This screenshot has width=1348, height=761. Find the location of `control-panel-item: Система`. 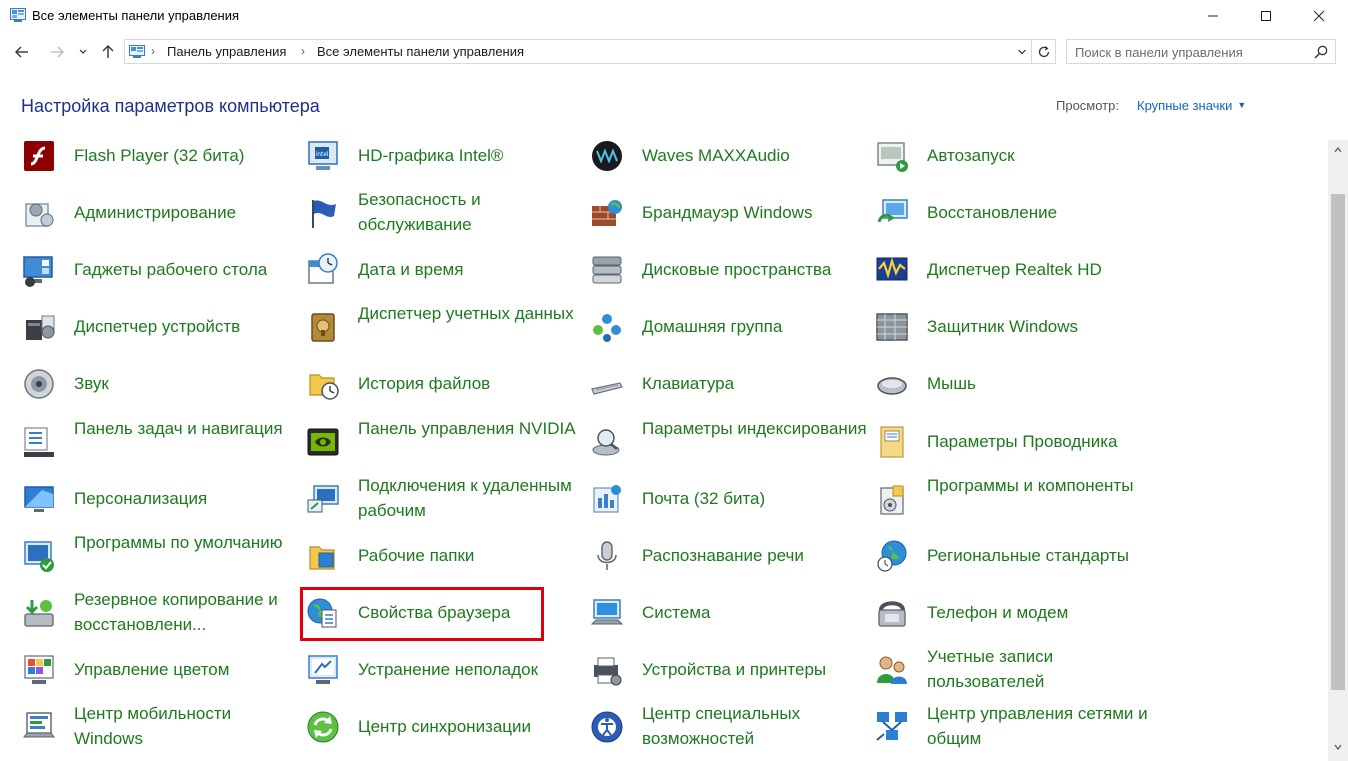

control-panel-item: Система is located at coordinates (725, 612).